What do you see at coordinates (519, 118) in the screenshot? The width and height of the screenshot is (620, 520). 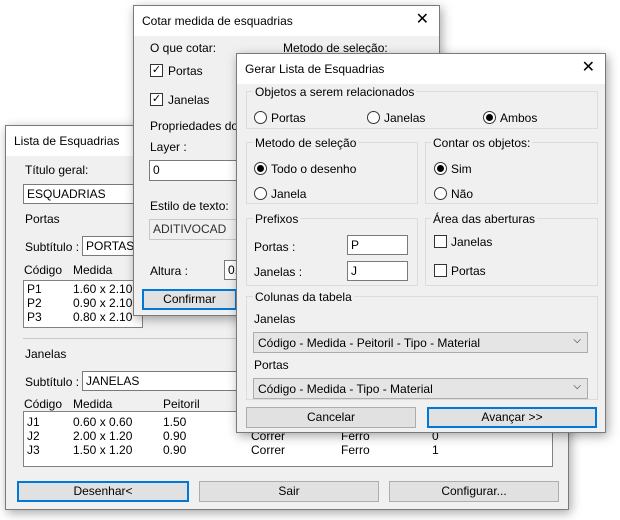 I see `objetos-ambos-label: Ambos` at bounding box center [519, 118].